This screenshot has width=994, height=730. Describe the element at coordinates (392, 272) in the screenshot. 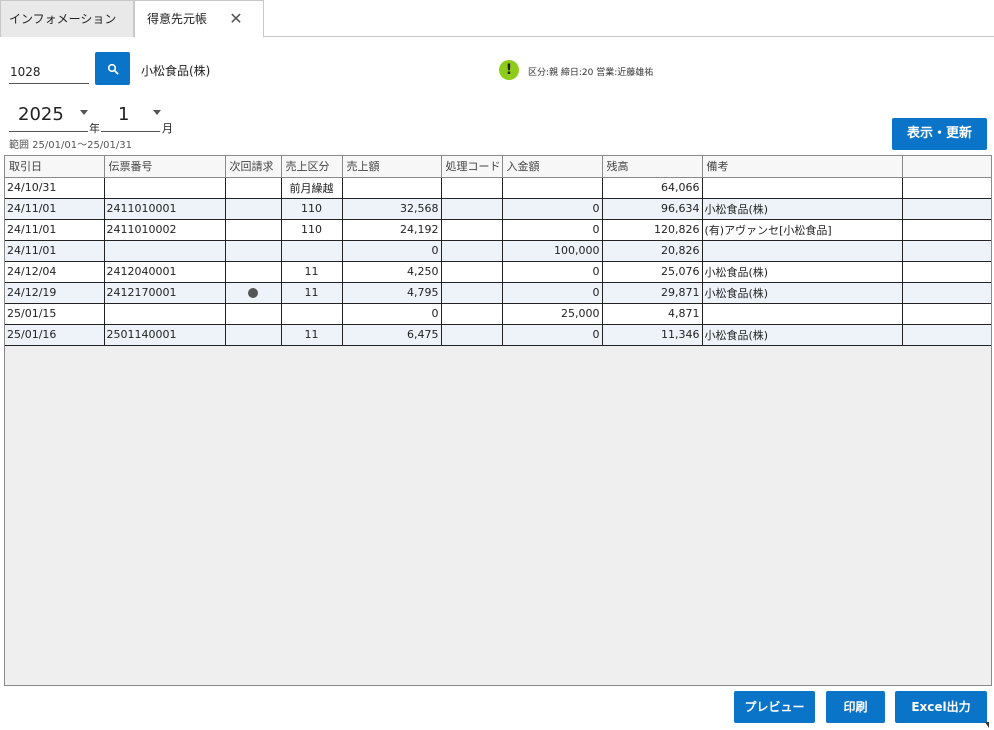

I see `cell-sales-amount: 4,250` at that location.